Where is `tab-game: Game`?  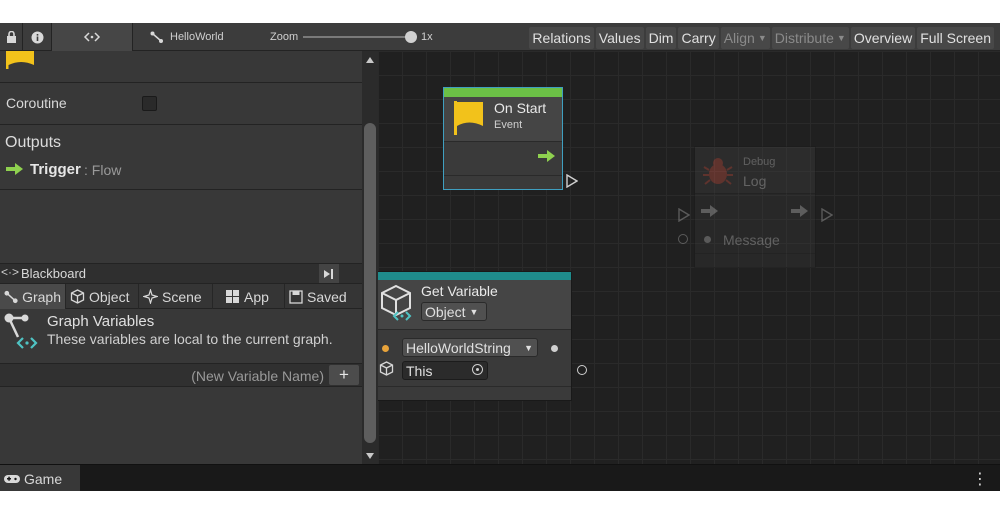
tab-game: Game is located at coordinates (40, 478).